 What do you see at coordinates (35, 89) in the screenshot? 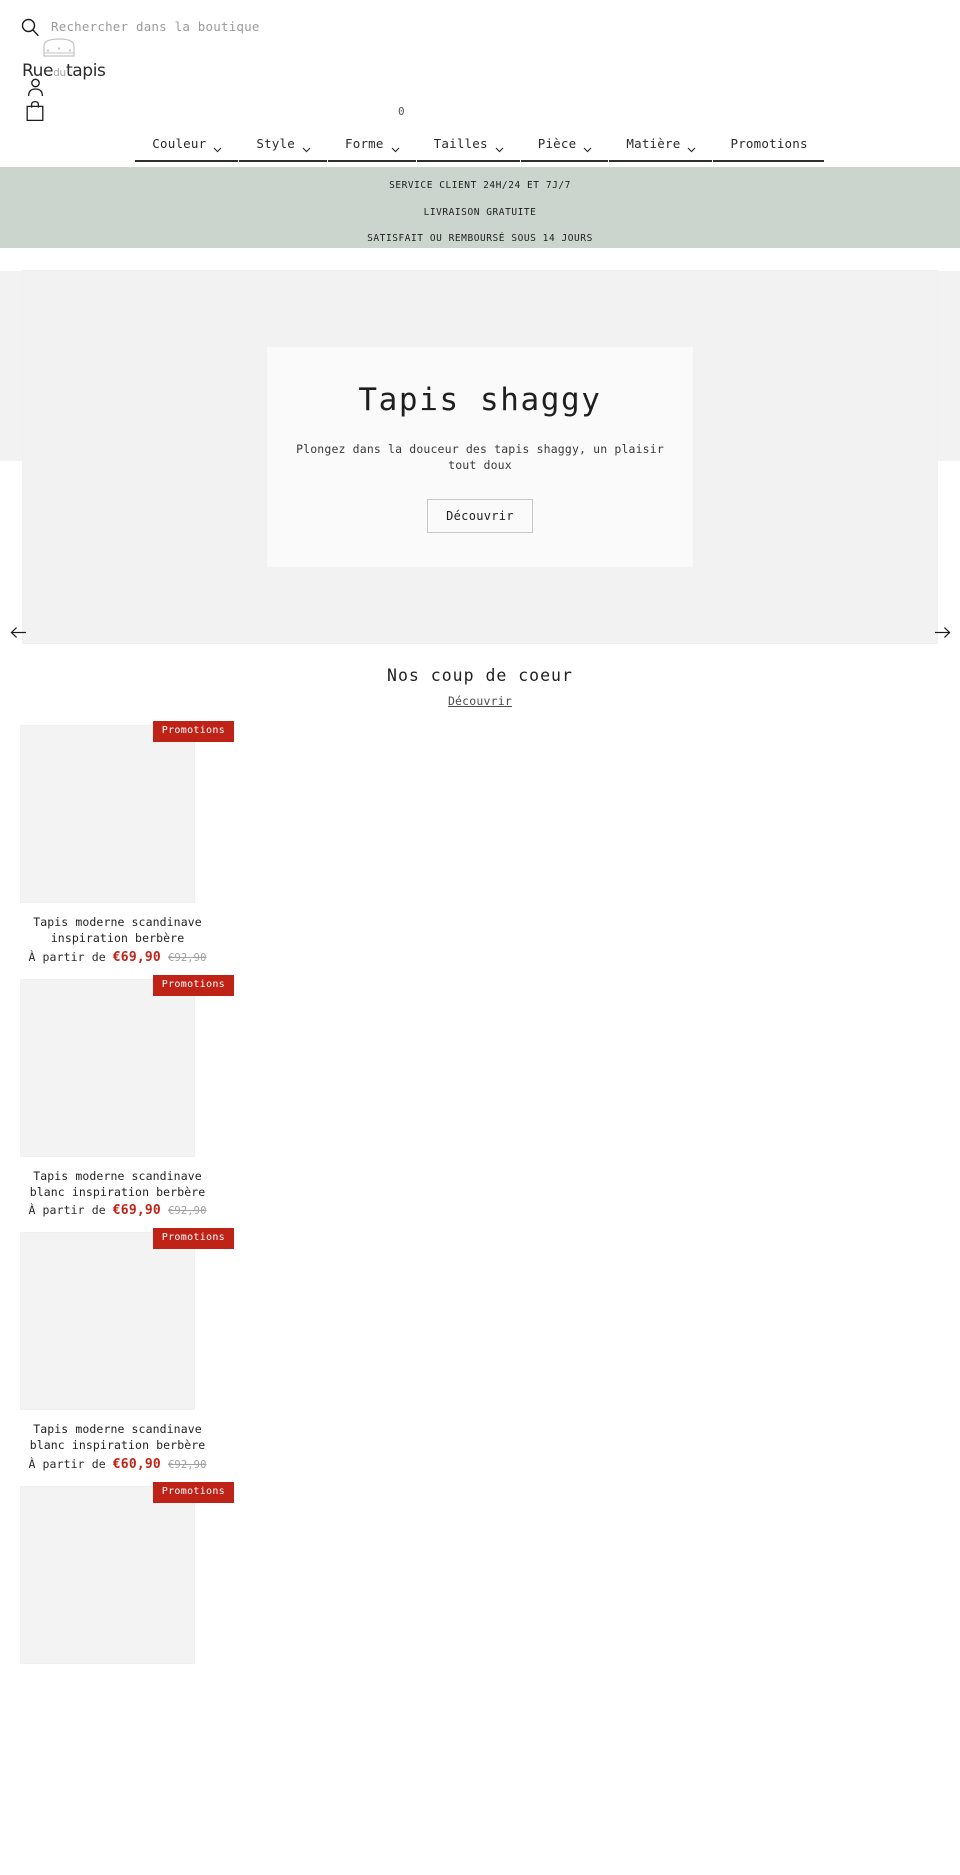
I see `user-icon` at bounding box center [35, 89].